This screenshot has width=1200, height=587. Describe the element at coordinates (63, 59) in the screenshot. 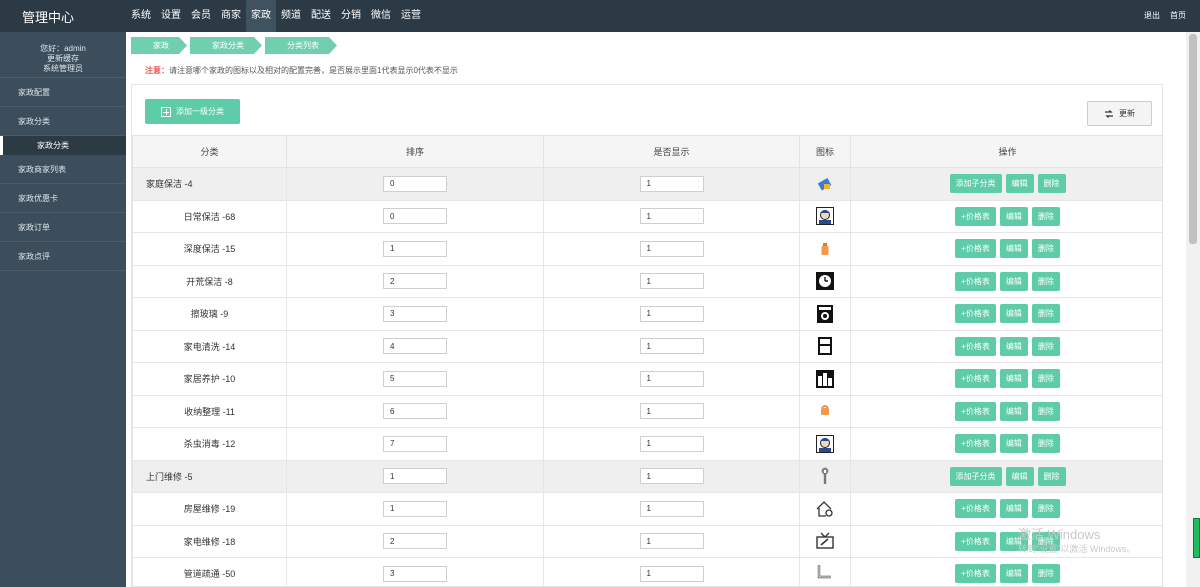

I see `refresh-cache-link: 更新缓存` at that location.